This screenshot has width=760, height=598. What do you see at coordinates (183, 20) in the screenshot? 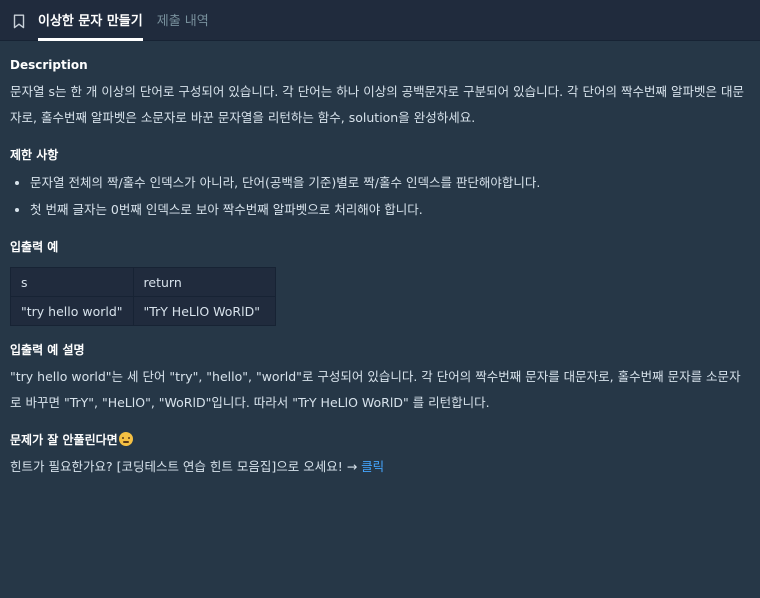
I see `tab-submissions: 제출 내역` at bounding box center [183, 20].